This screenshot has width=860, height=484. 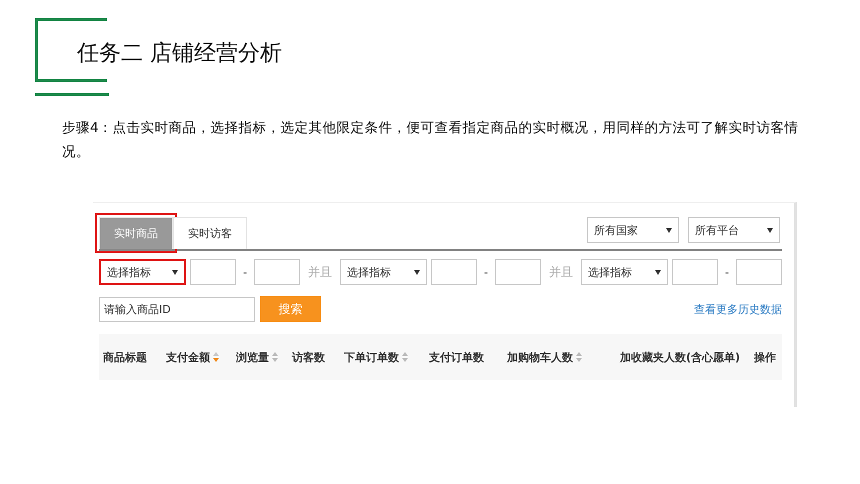 I want to click on column-header: 操作, so click(x=765, y=357).